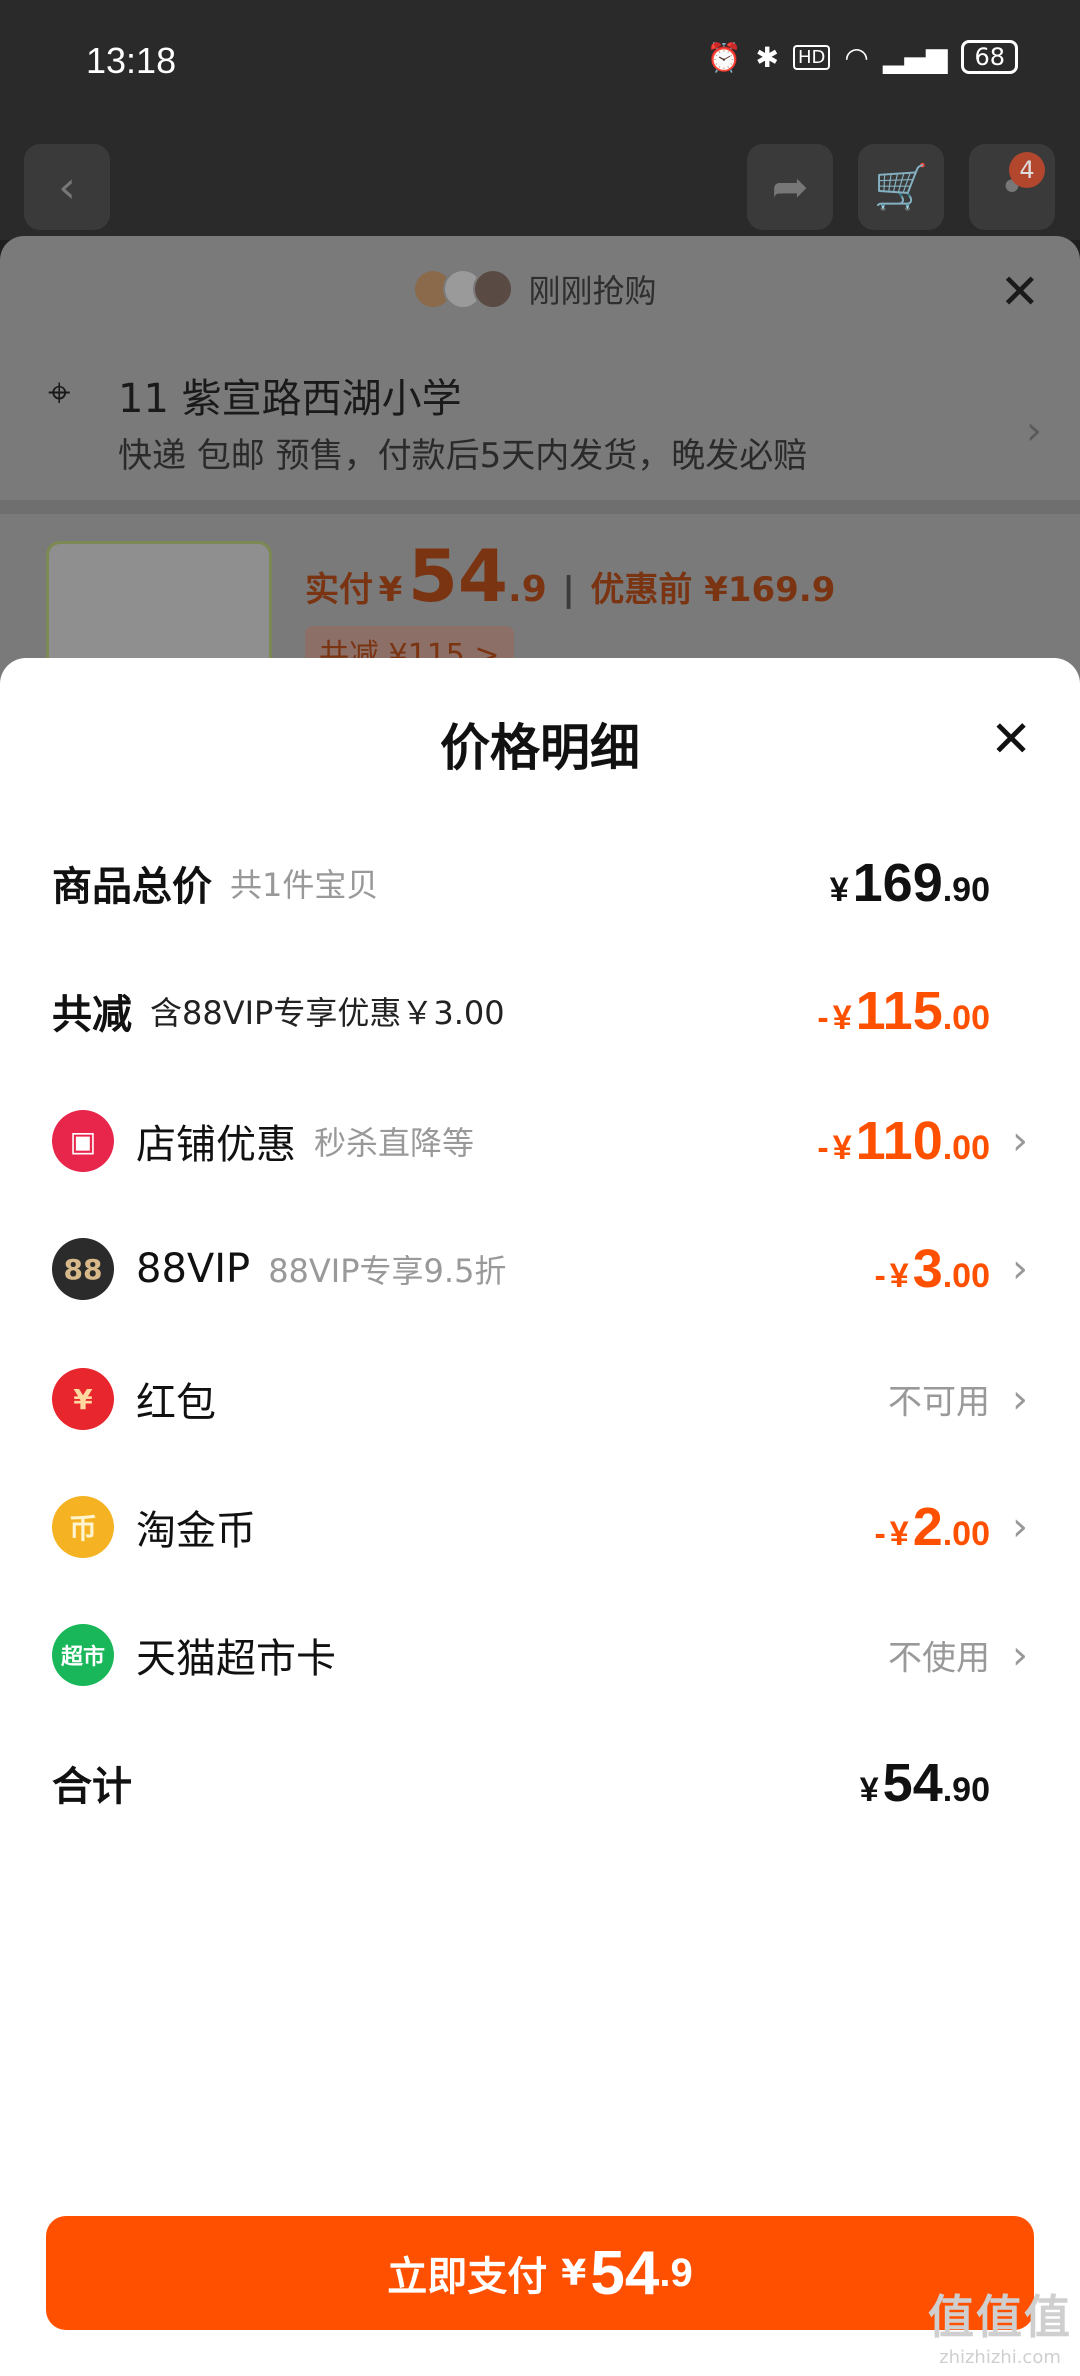 This screenshot has width=1080, height=2376. I want to click on row-total-discount: 共减 含88VIP专享优惠￥3.00 - ¥115.00, so click(542, 1011).